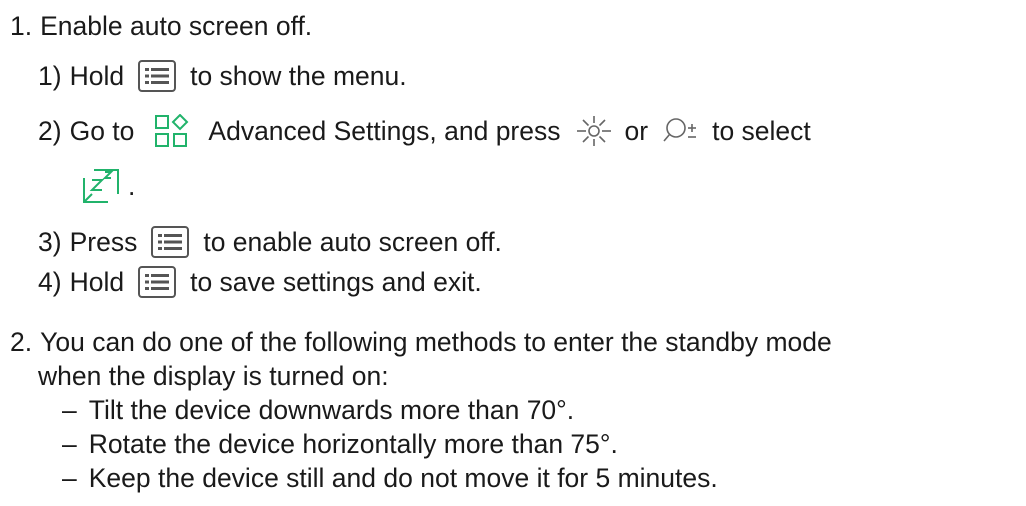 The width and height of the screenshot is (1026, 506). I want to click on bullet-text: Tilt the device downwards more than 70°., so click(331, 410).